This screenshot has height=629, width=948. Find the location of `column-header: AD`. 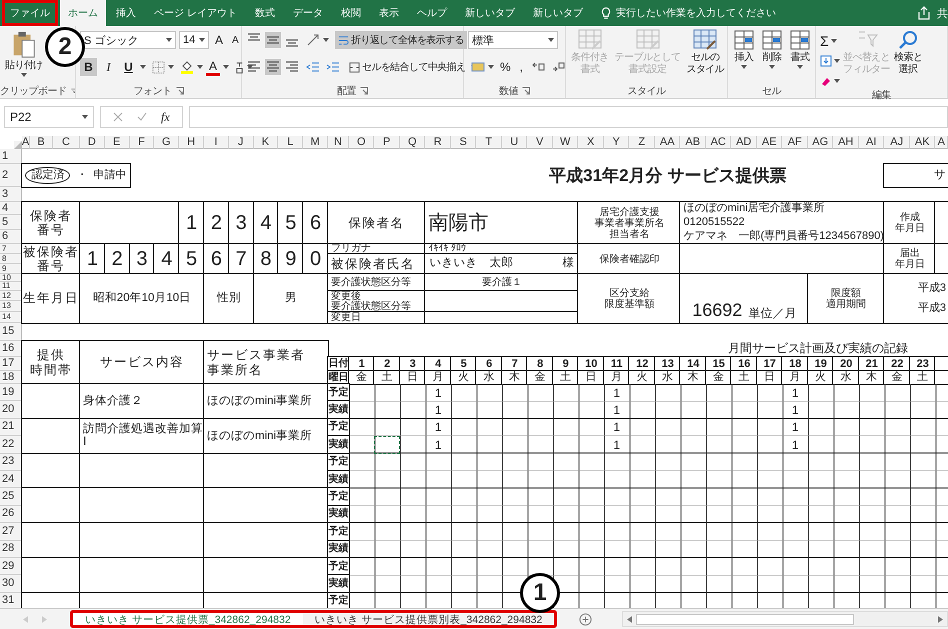

column-header: AD is located at coordinates (744, 142).